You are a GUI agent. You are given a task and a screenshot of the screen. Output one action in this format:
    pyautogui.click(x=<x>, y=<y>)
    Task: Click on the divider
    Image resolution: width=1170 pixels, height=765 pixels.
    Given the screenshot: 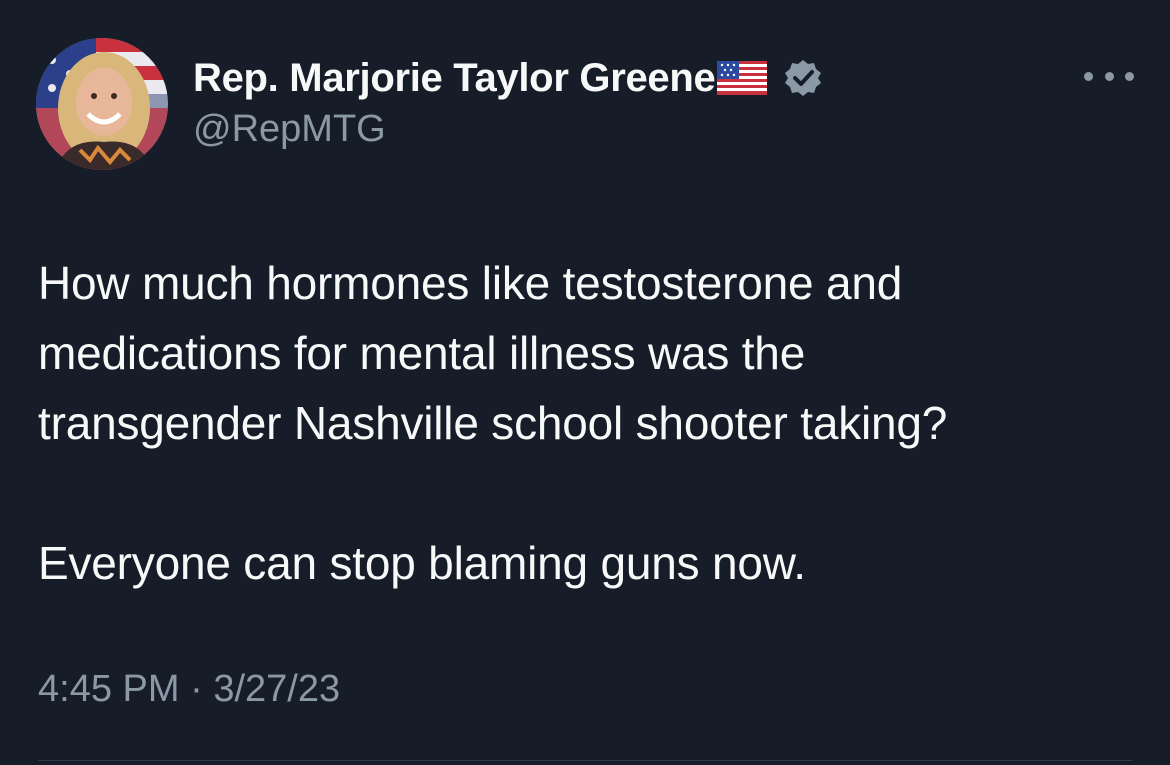 What is the action you would take?
    pyautogui.click(x=585, y=760)
    